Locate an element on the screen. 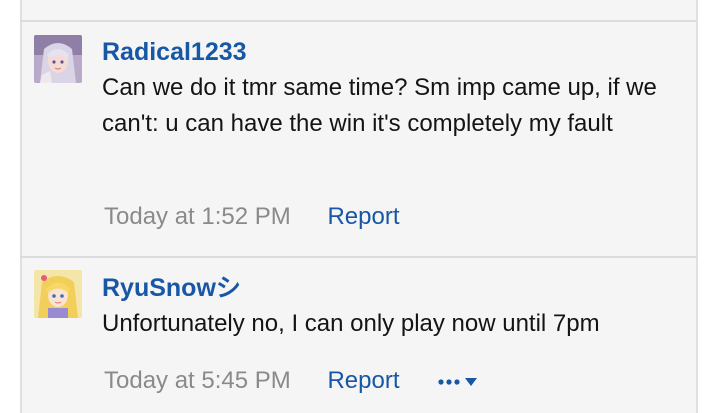 The width and height of the screenshot is (720, 413). timestamp: Today at 5:45 PM is located at coordinates (197, 380).